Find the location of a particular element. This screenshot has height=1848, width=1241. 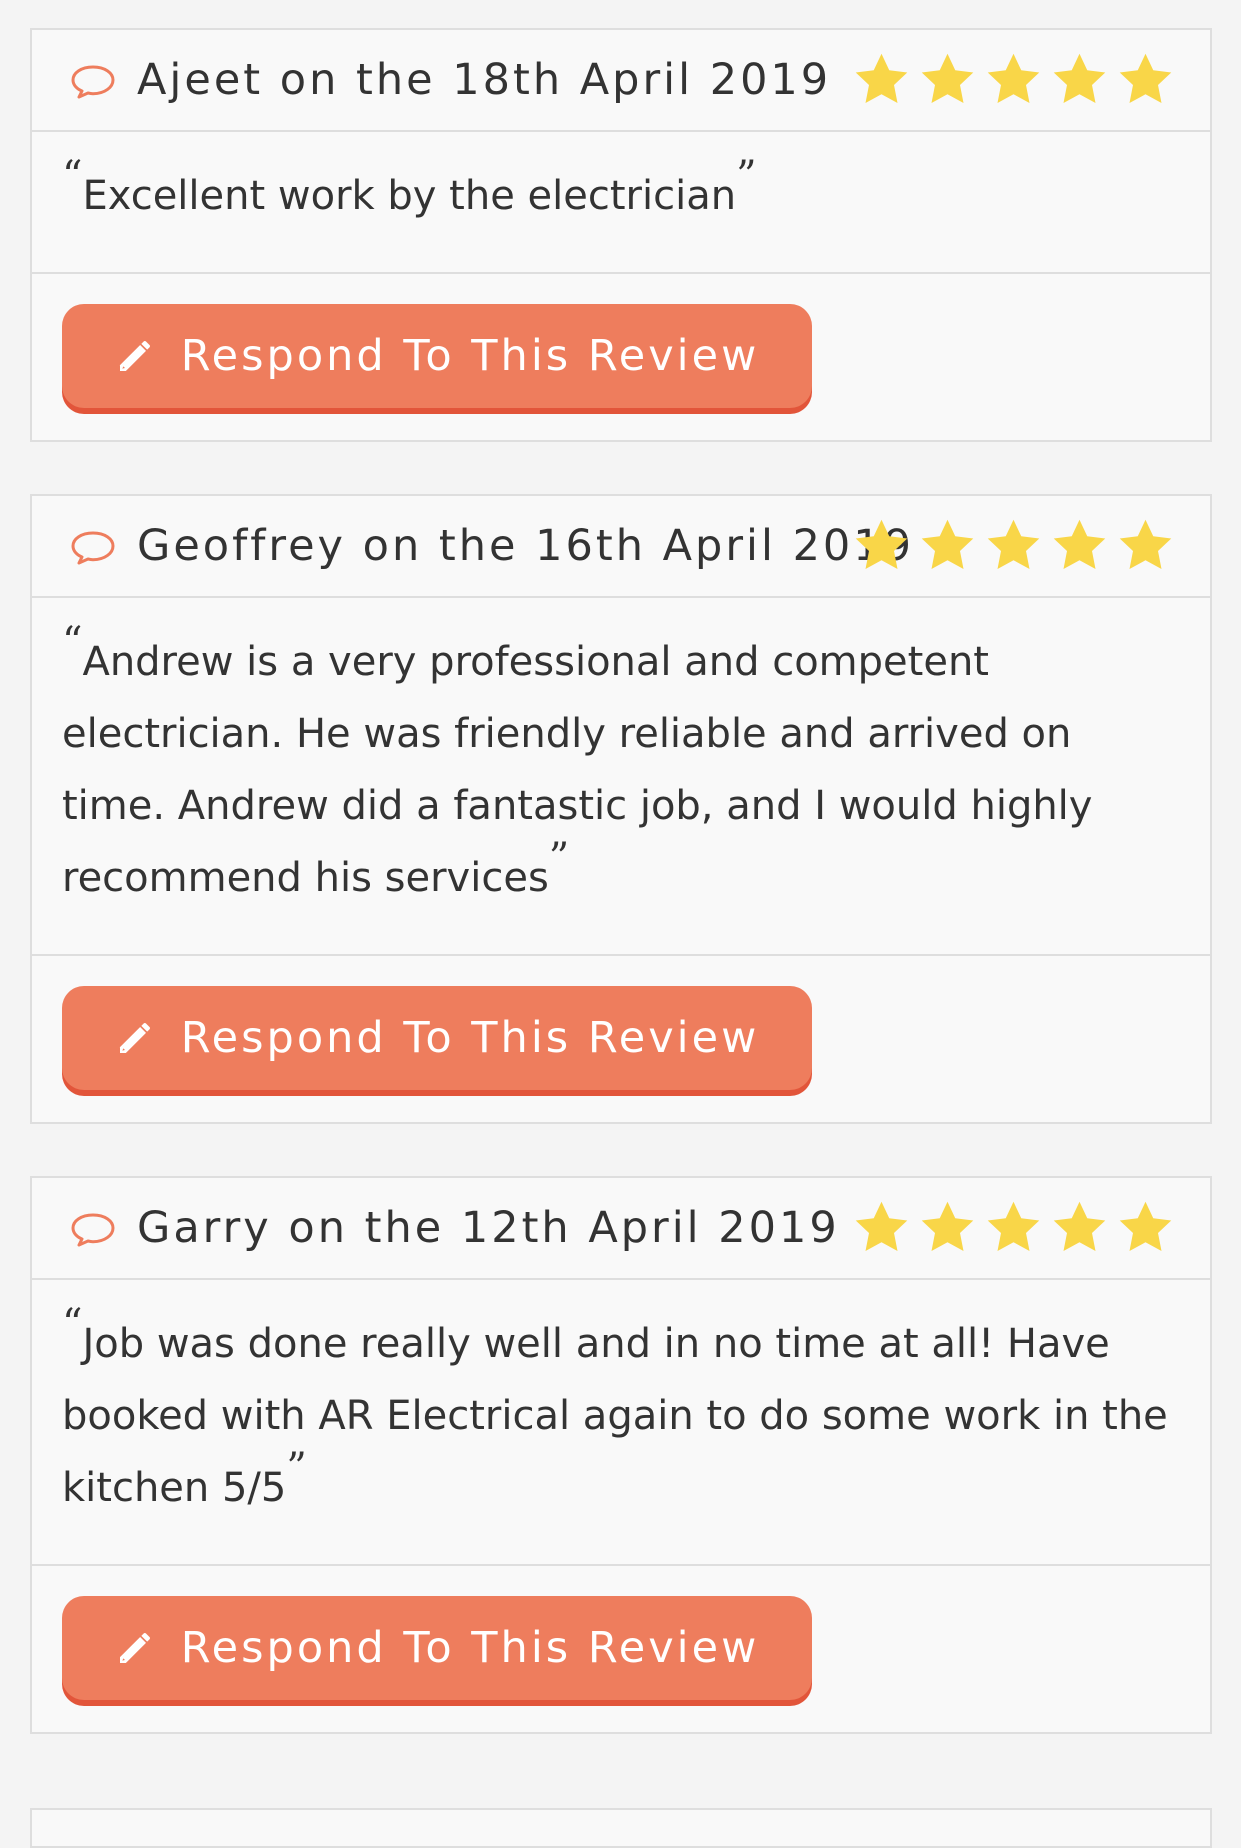

review-title: Ajeet on the 18th April 2019 is located at coordinates (484, 80).